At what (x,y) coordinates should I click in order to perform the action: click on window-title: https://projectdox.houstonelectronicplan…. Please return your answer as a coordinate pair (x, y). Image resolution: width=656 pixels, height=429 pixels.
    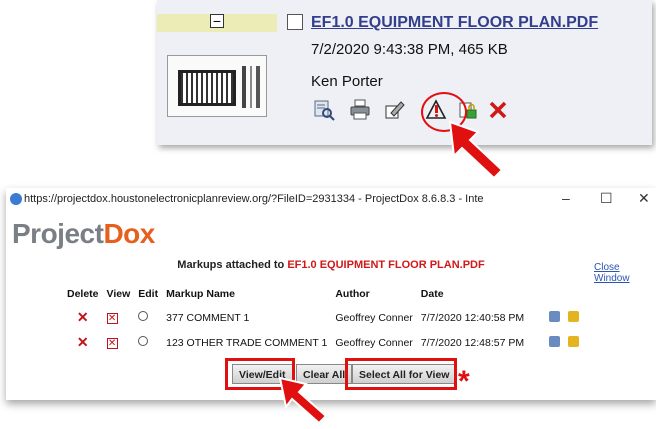
    Looking at the image, I should click on (254, 199).